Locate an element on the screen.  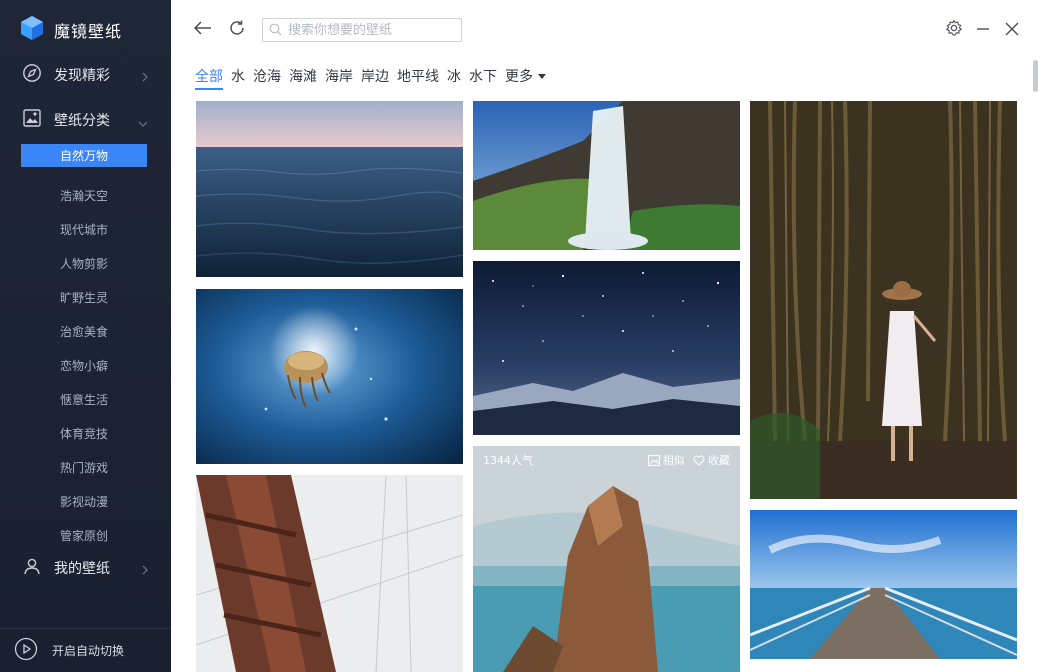
minimize-button is located at coordinates (983, 30).